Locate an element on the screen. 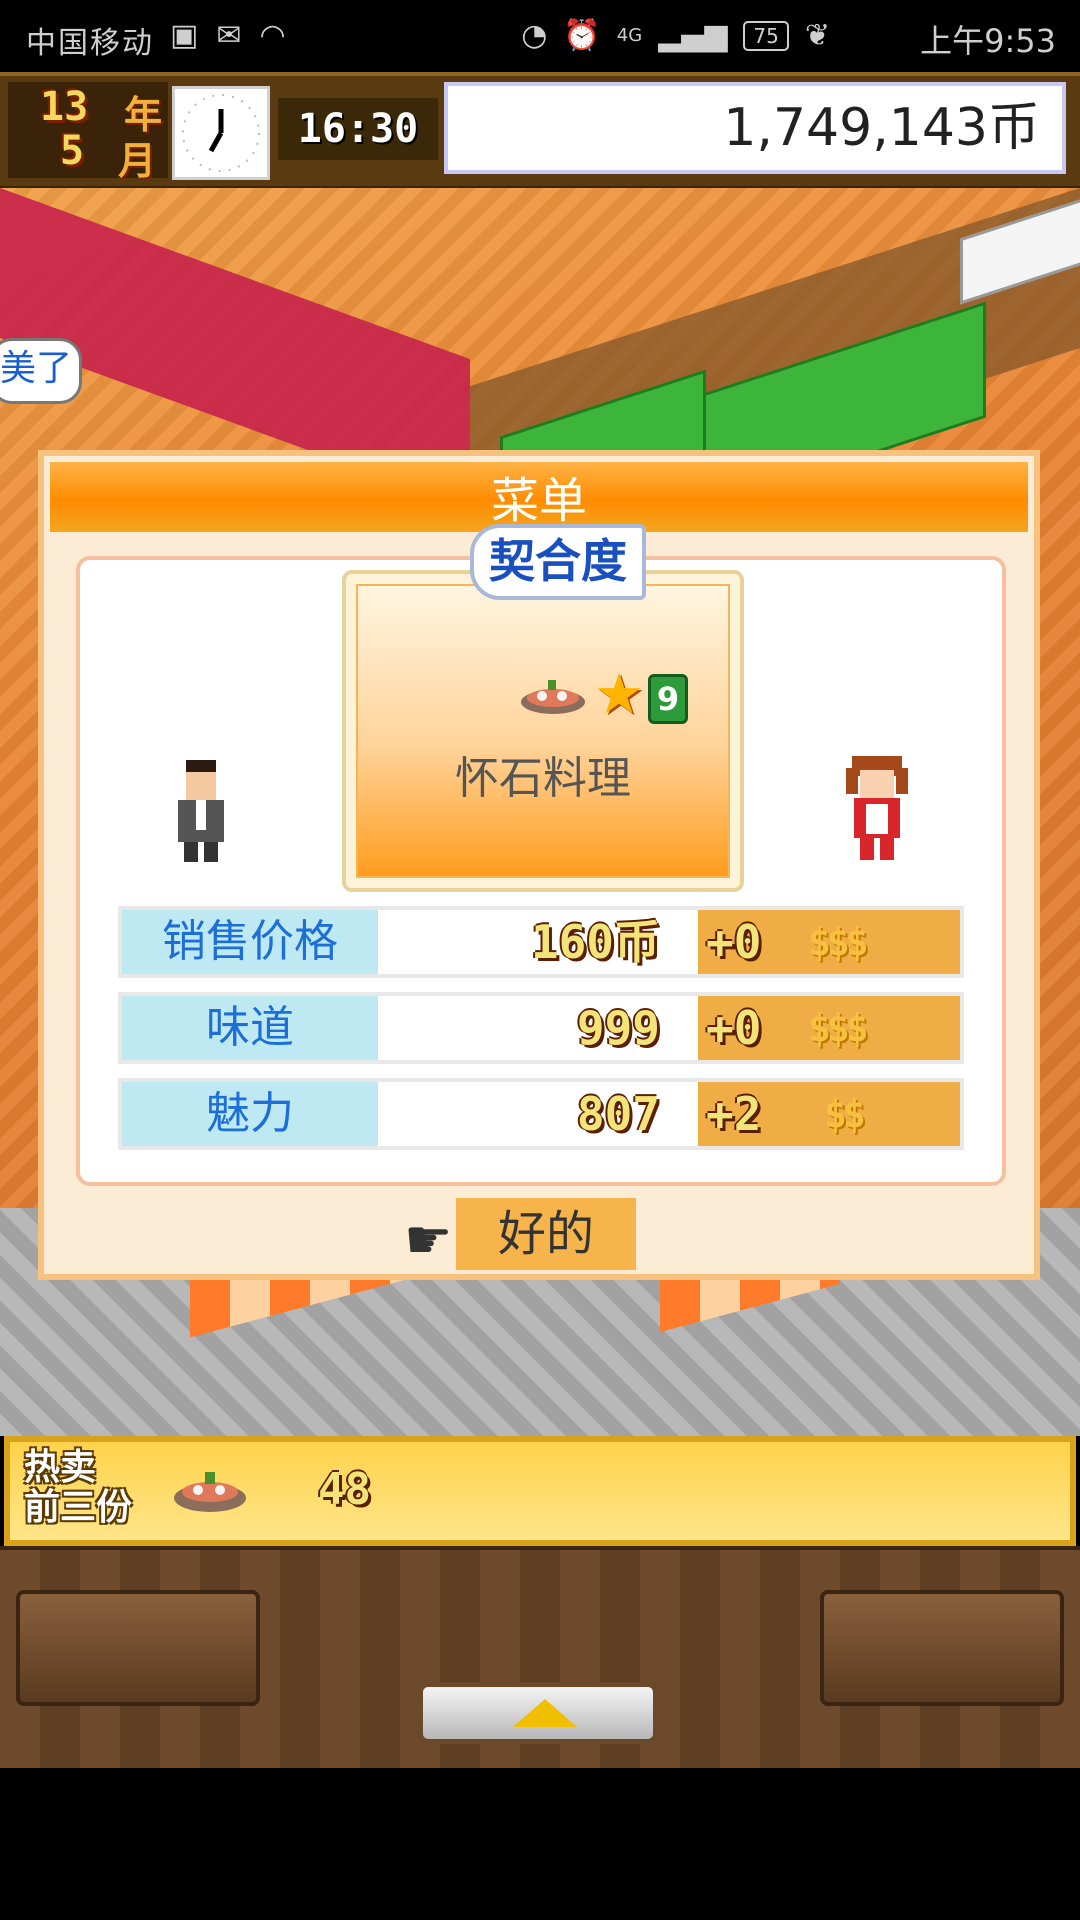 Image resolution: width=1080 pixels, height=1920 pixels. stat-label: 销售价格 is located at coordinates (250, 942).